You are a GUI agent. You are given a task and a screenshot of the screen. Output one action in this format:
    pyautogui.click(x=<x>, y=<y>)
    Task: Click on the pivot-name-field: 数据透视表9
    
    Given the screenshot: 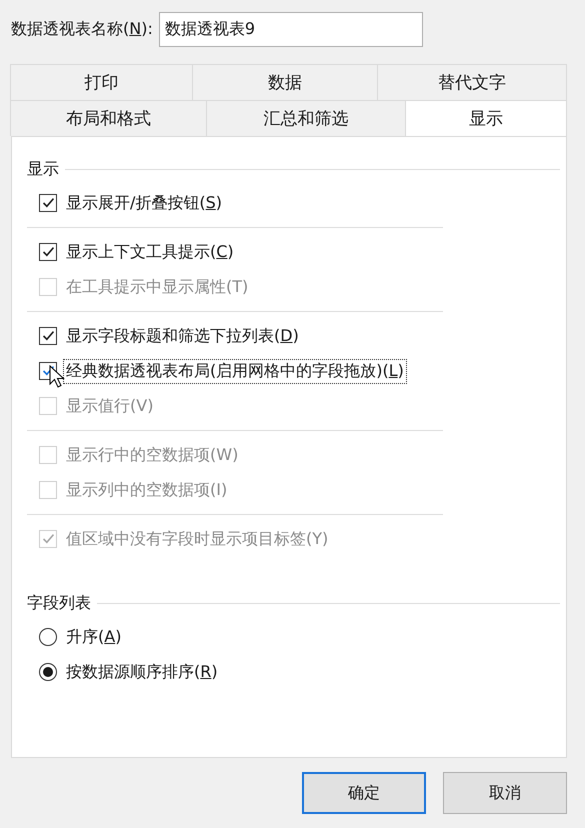 What is the action you would take?
    pyautogui.click(x=290, y=29)
    